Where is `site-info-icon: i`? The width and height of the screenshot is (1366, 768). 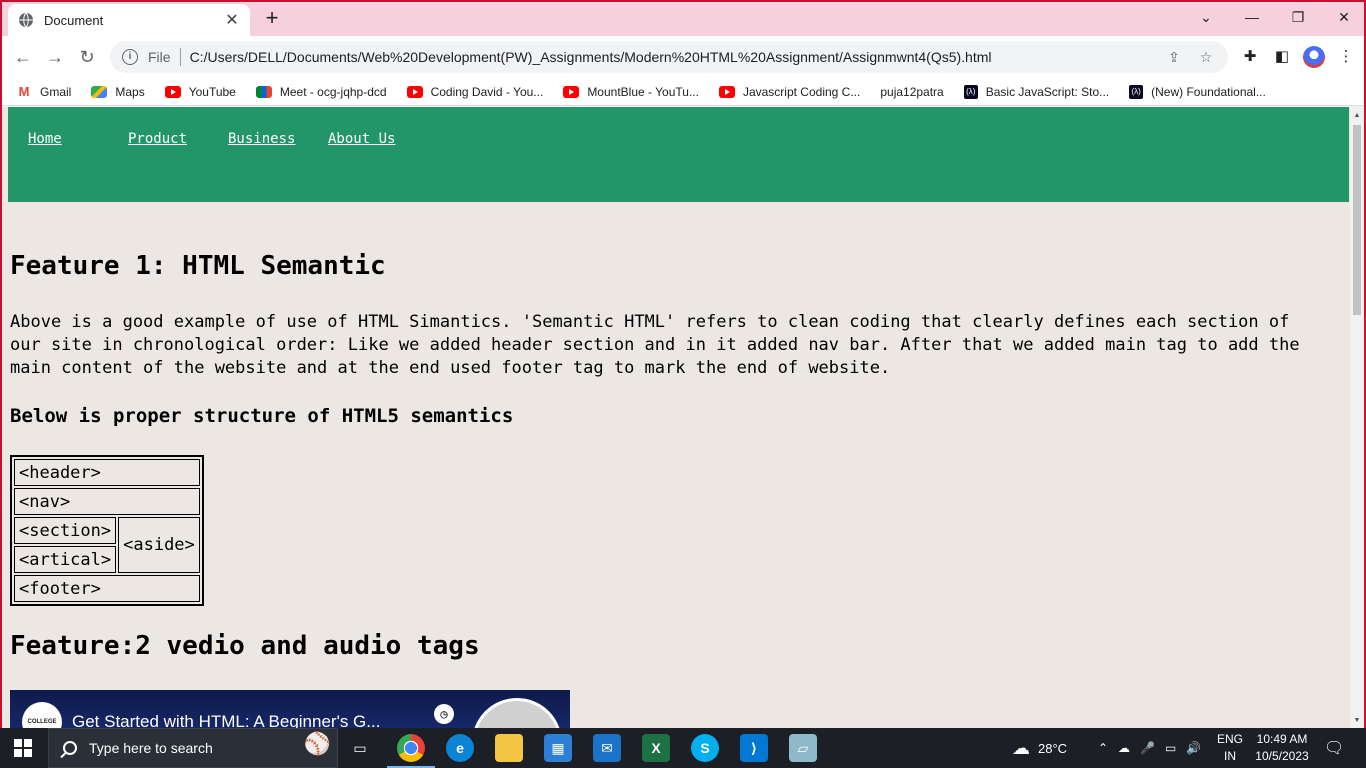
site-info-icon: i is located at coordinates (130, 57).